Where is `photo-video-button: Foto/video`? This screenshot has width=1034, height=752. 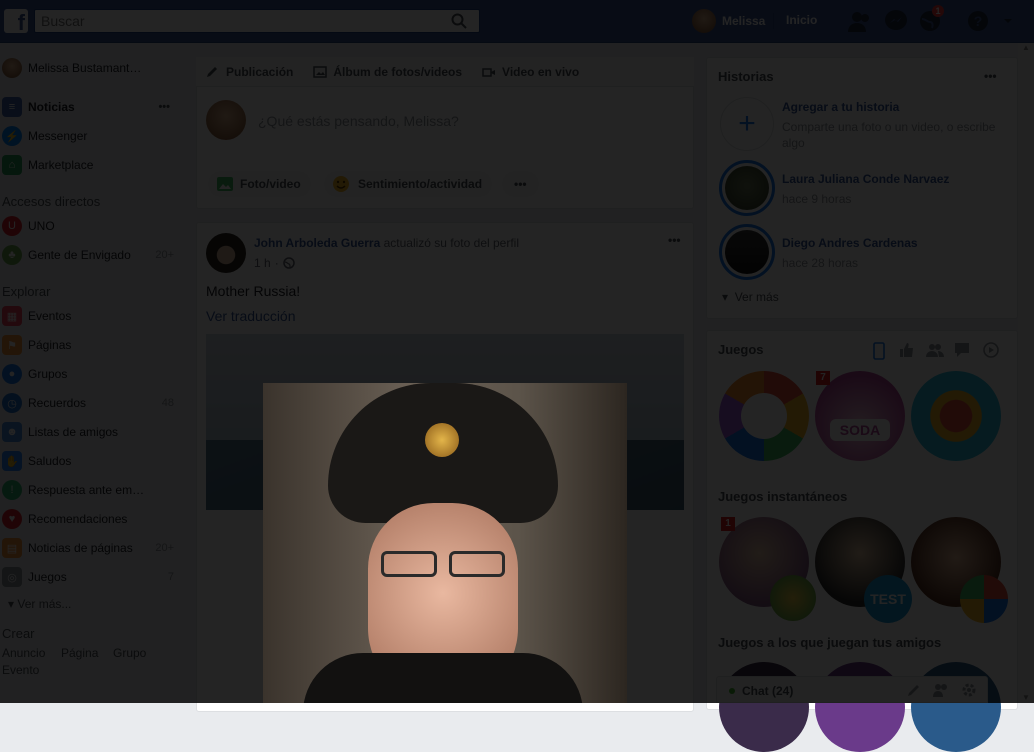
photo-video-button: Foto/video is located at coordinates (259, 184).